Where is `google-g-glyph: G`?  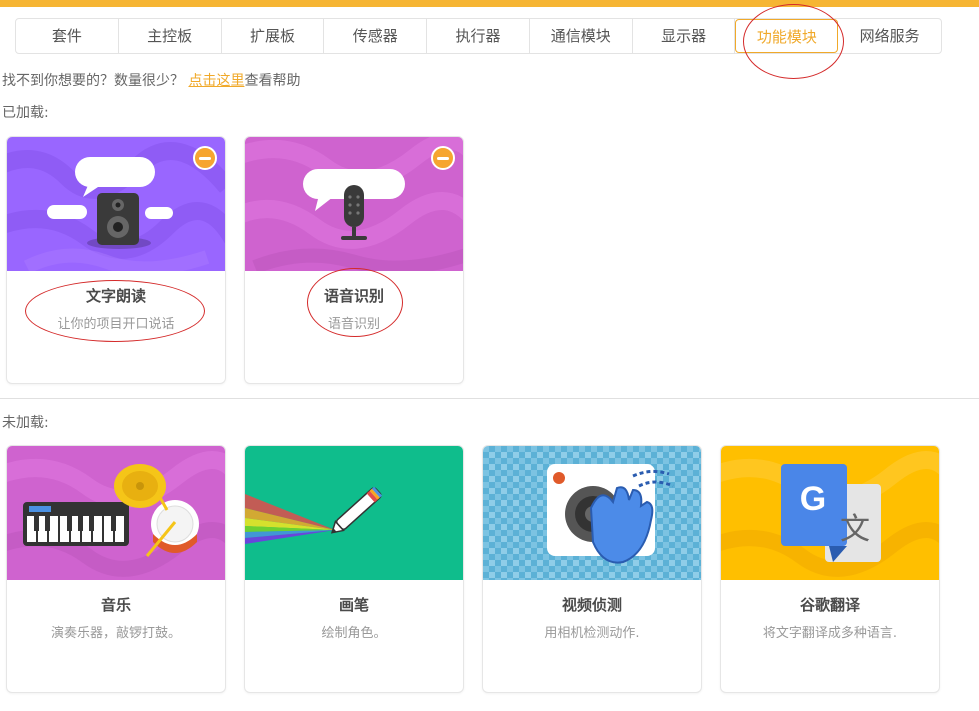 google-g-glyph: G is located at coordinates (813, 499).